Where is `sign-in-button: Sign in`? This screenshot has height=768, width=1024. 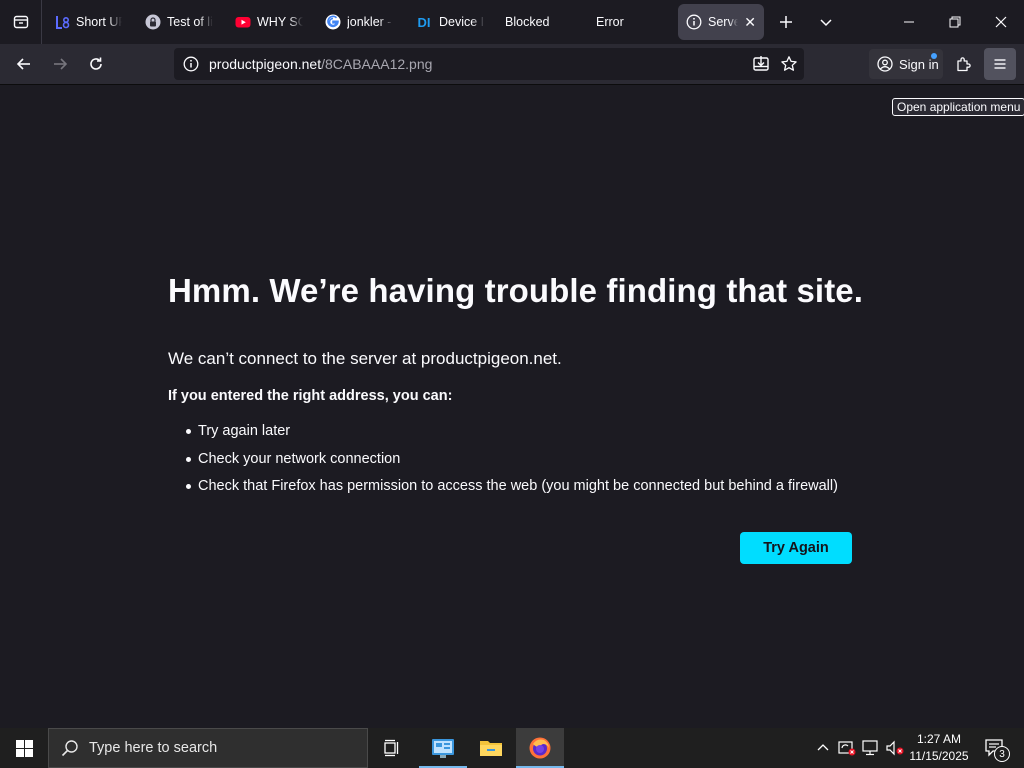
sign-in-button: Sign in is located at coordinates (906, 64).